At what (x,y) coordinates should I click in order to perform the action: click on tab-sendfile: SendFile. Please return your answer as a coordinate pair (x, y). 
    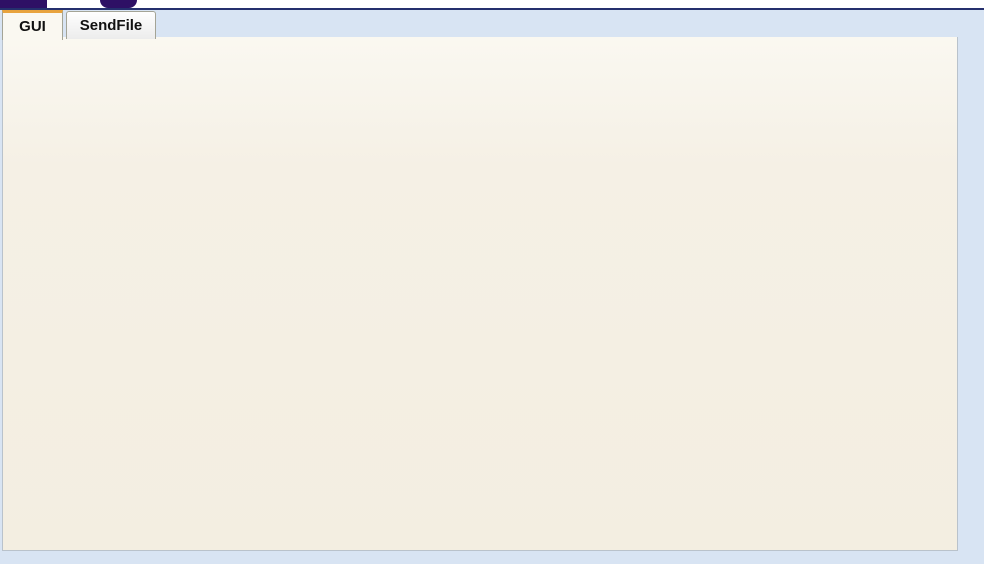
    Looking at the image, I should click on (111, 25).